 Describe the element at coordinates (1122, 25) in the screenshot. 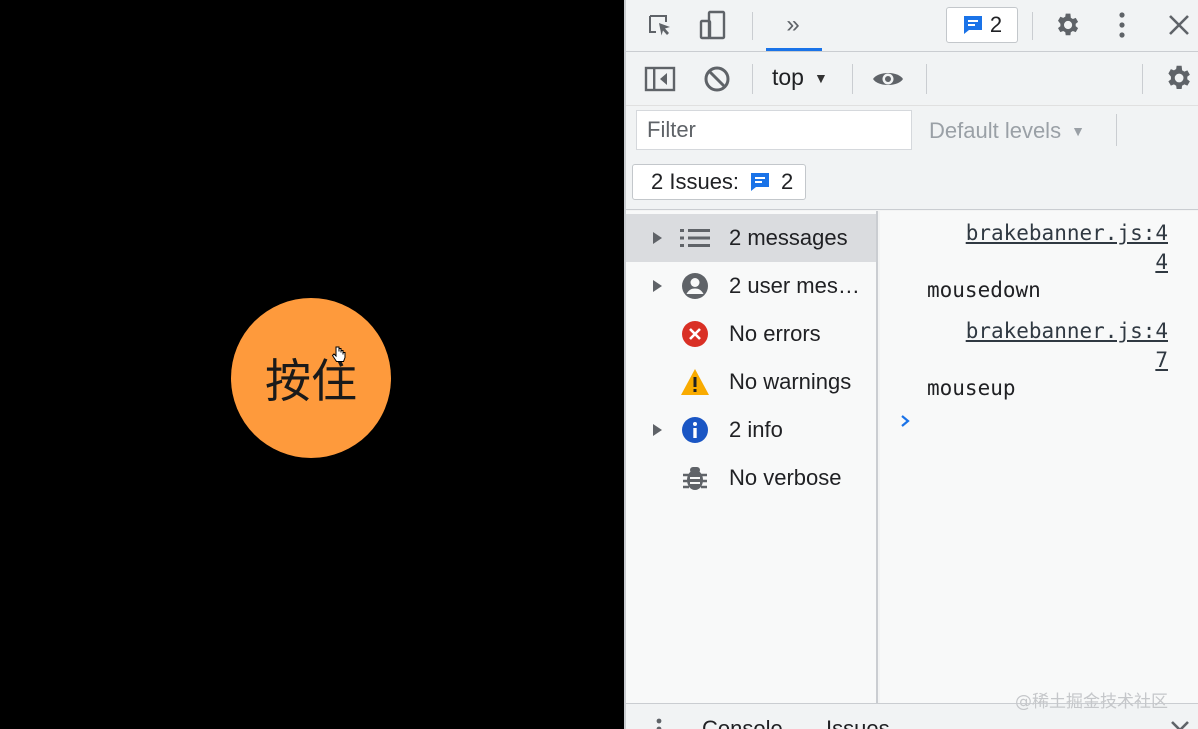

I see `more-options-icon` at that location.